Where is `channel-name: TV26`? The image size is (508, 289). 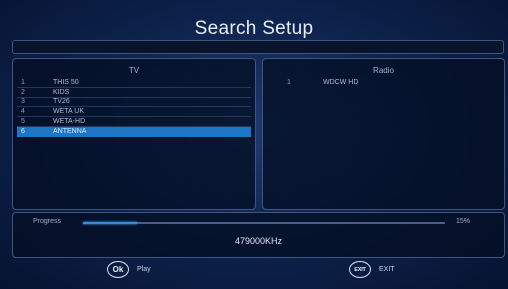
channel-name: TV26 is located at coordinates (61, 102).